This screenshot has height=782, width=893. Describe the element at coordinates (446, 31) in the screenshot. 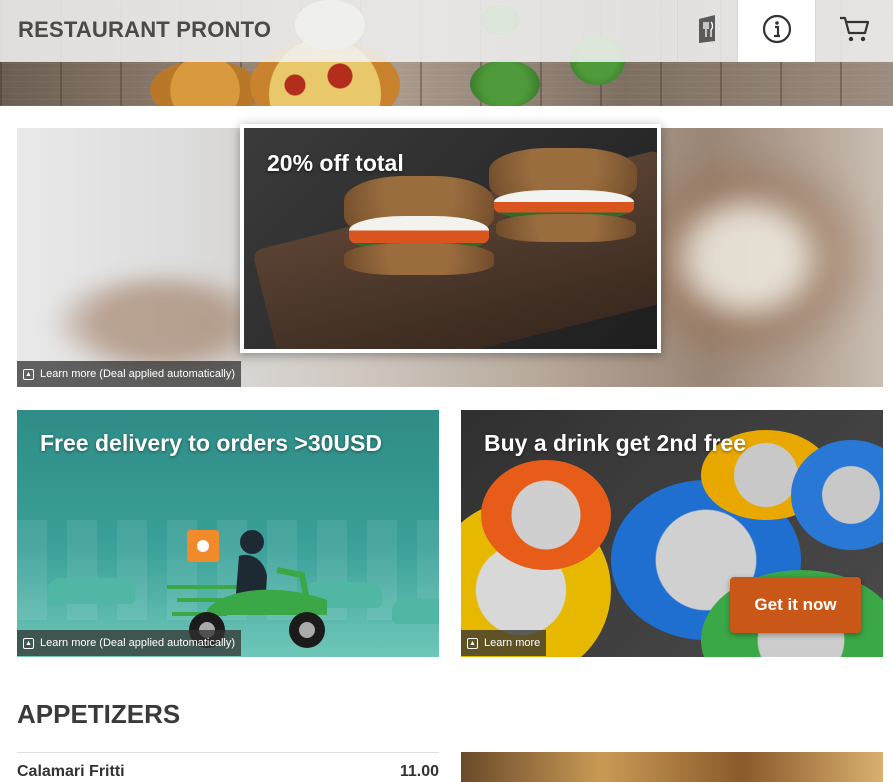

I see `top-bar: RESTAURANT PRONTO` at that location.